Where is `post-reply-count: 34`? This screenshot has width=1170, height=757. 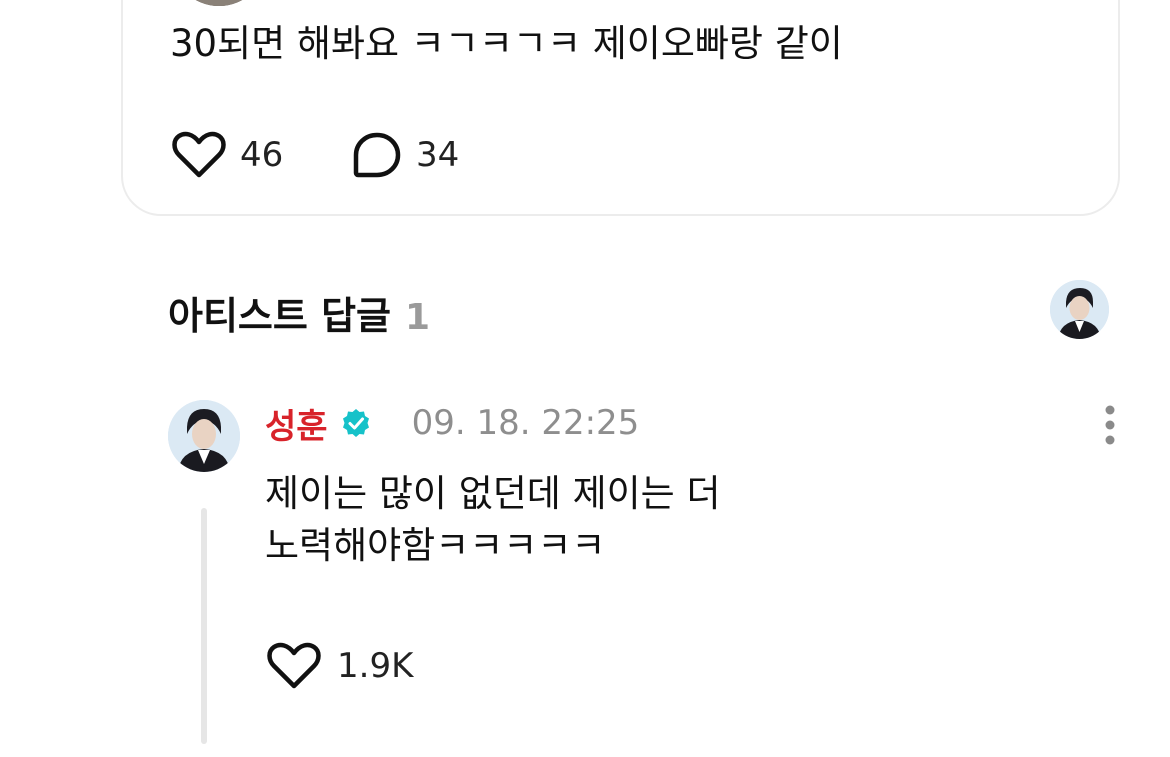
post-reply-count: 34 is located at coordinates (438, 155).